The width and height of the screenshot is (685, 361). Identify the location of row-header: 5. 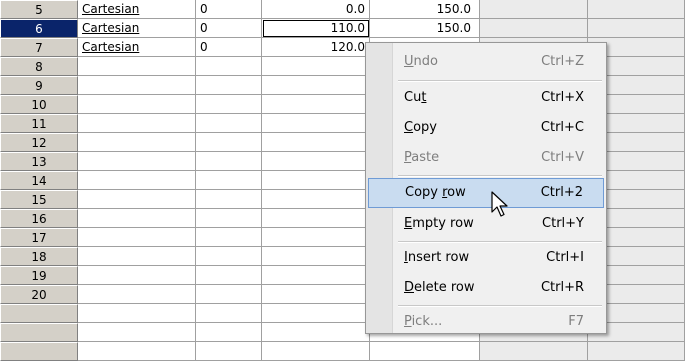
(39, 9).